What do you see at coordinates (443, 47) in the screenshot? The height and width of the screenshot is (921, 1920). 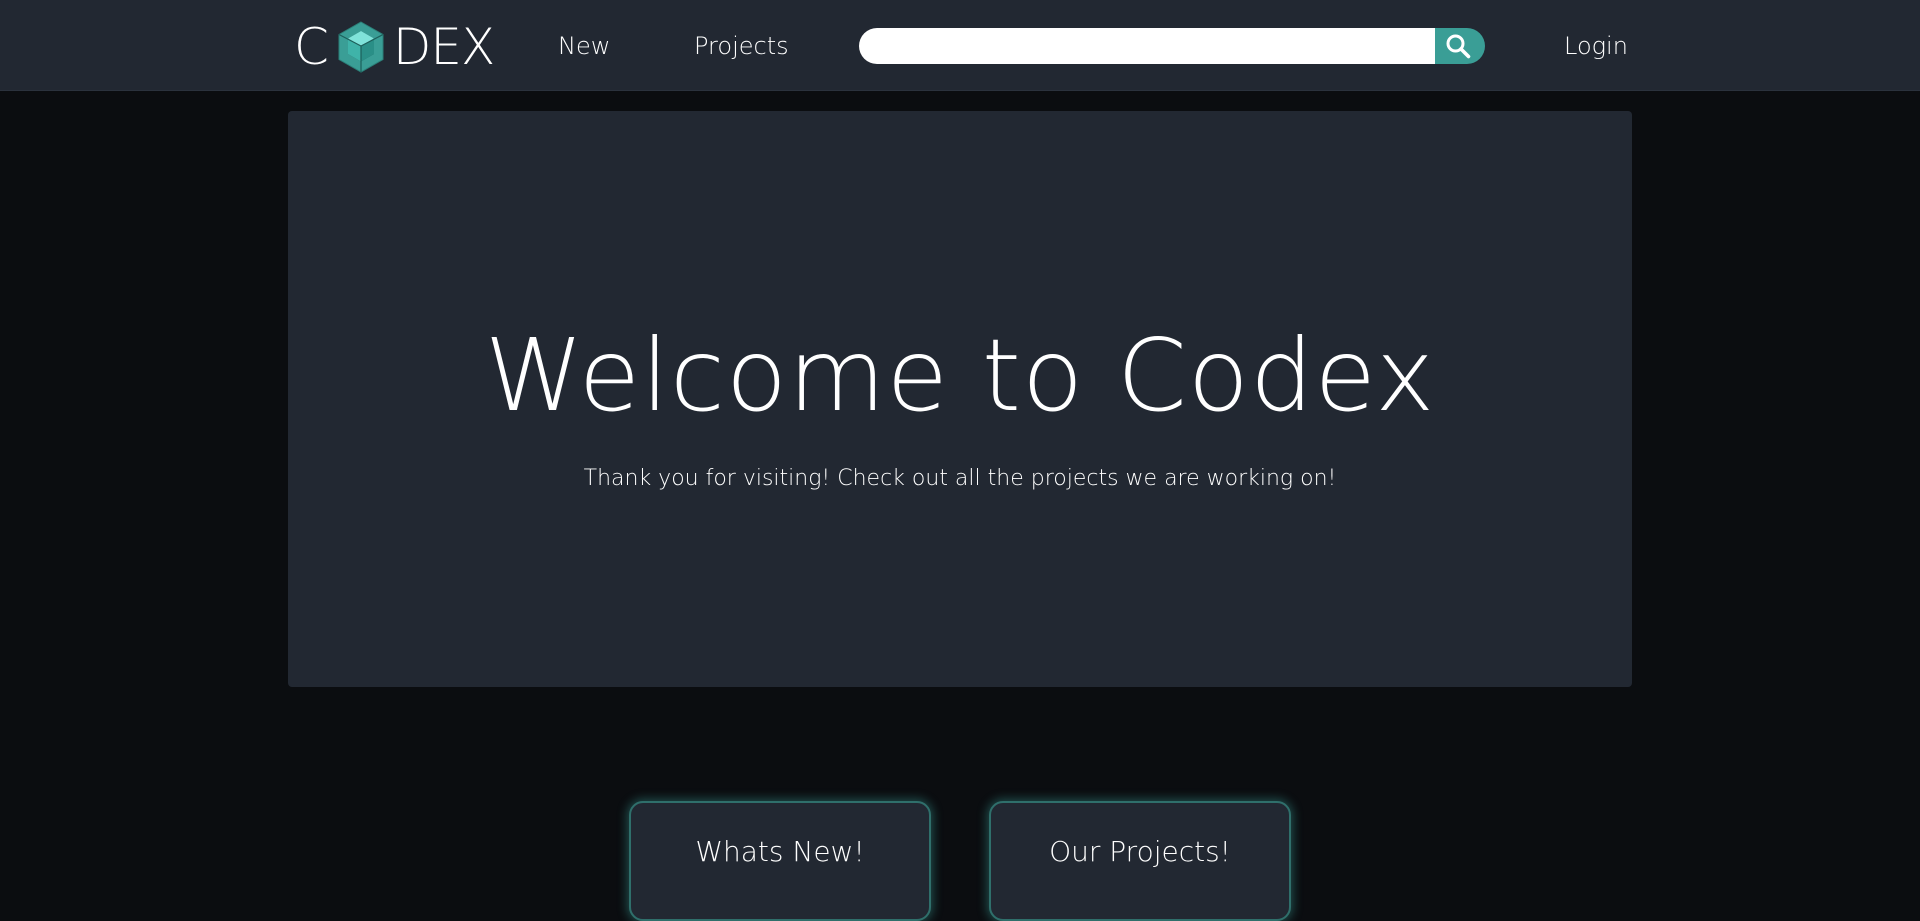 I see `logo-letters-dex: DEX` at bounding box center [443, 47].